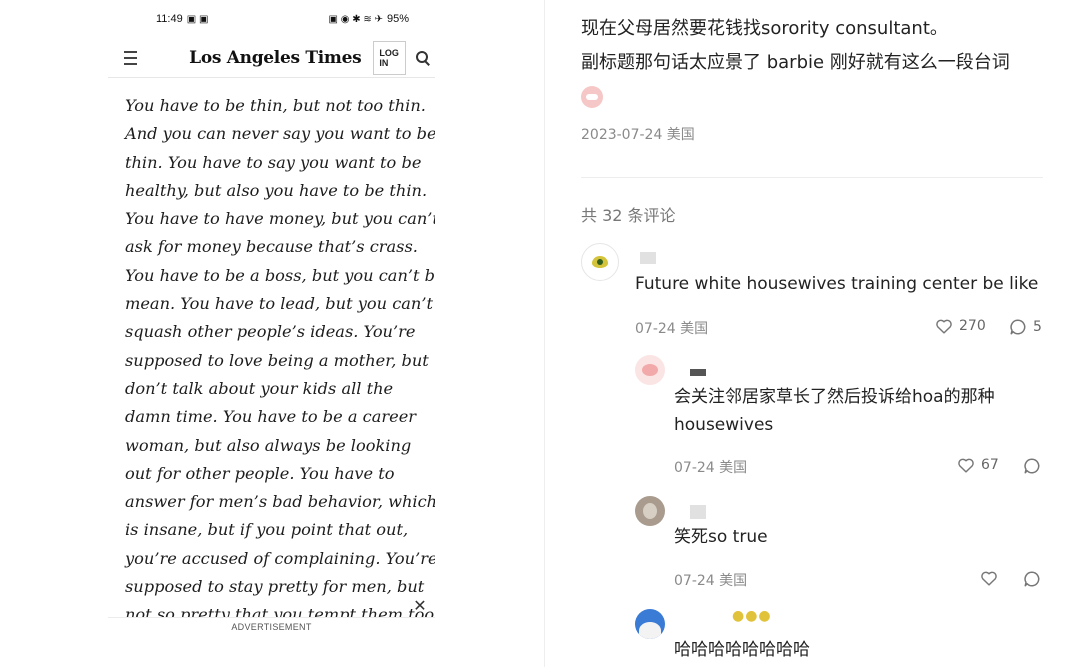  What do you see at coordinates (422, 57) in the screenshot?
I see `search-icon` at bounding box center [422, 57].